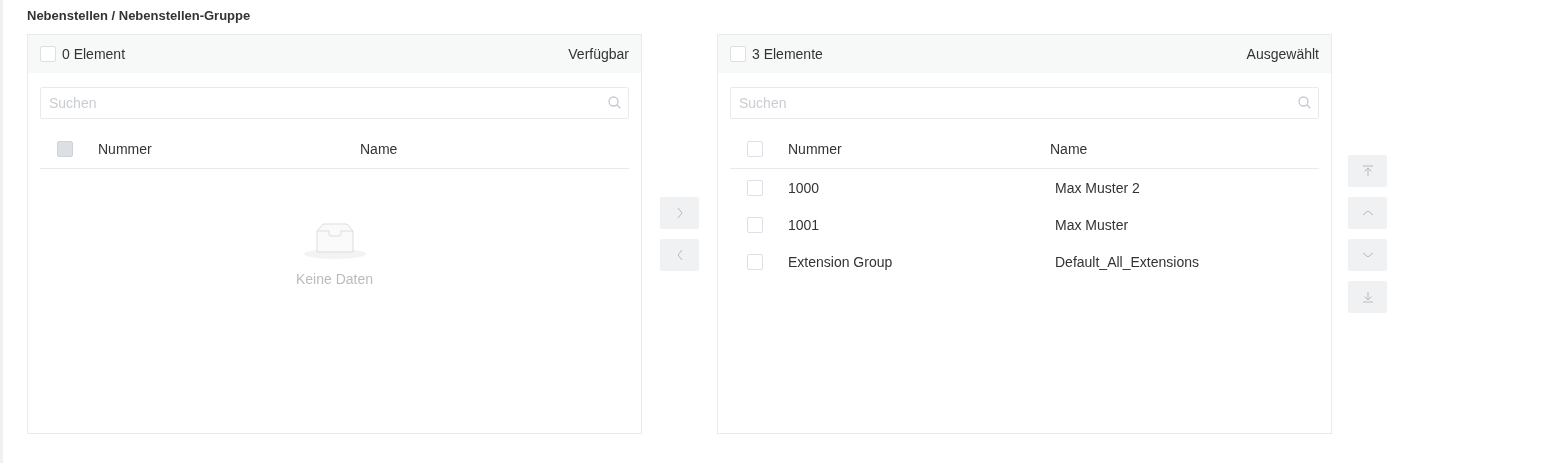 The width and height of the screenshot is (1566, 463). Describe the element at coordinates (804, 187) in the screenshot. I see `table-cell-text: 1000` at that location.